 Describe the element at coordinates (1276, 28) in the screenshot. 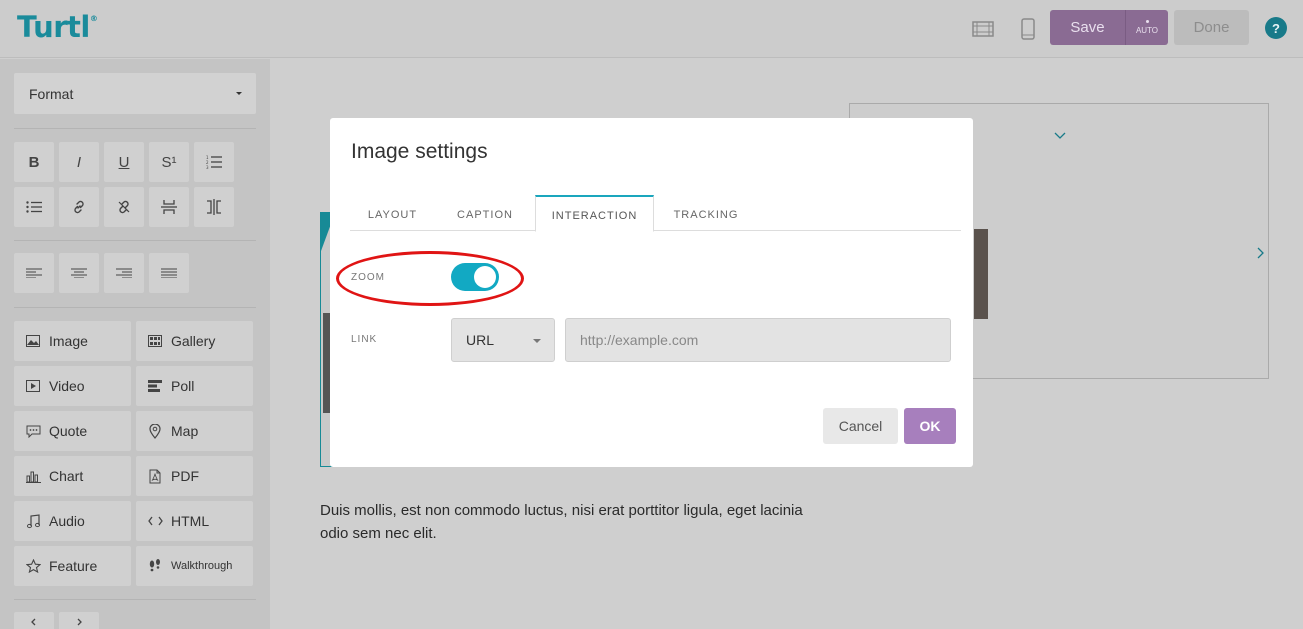

I see `help-icon: ?` at that location.